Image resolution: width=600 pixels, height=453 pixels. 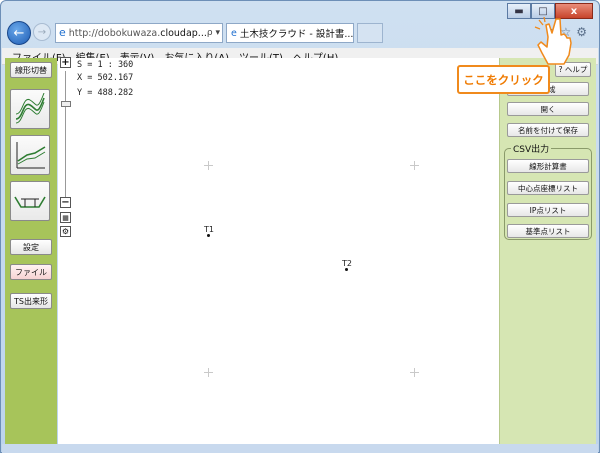 I want to click on zoom-out-button: −, so click(x=65, y=202).